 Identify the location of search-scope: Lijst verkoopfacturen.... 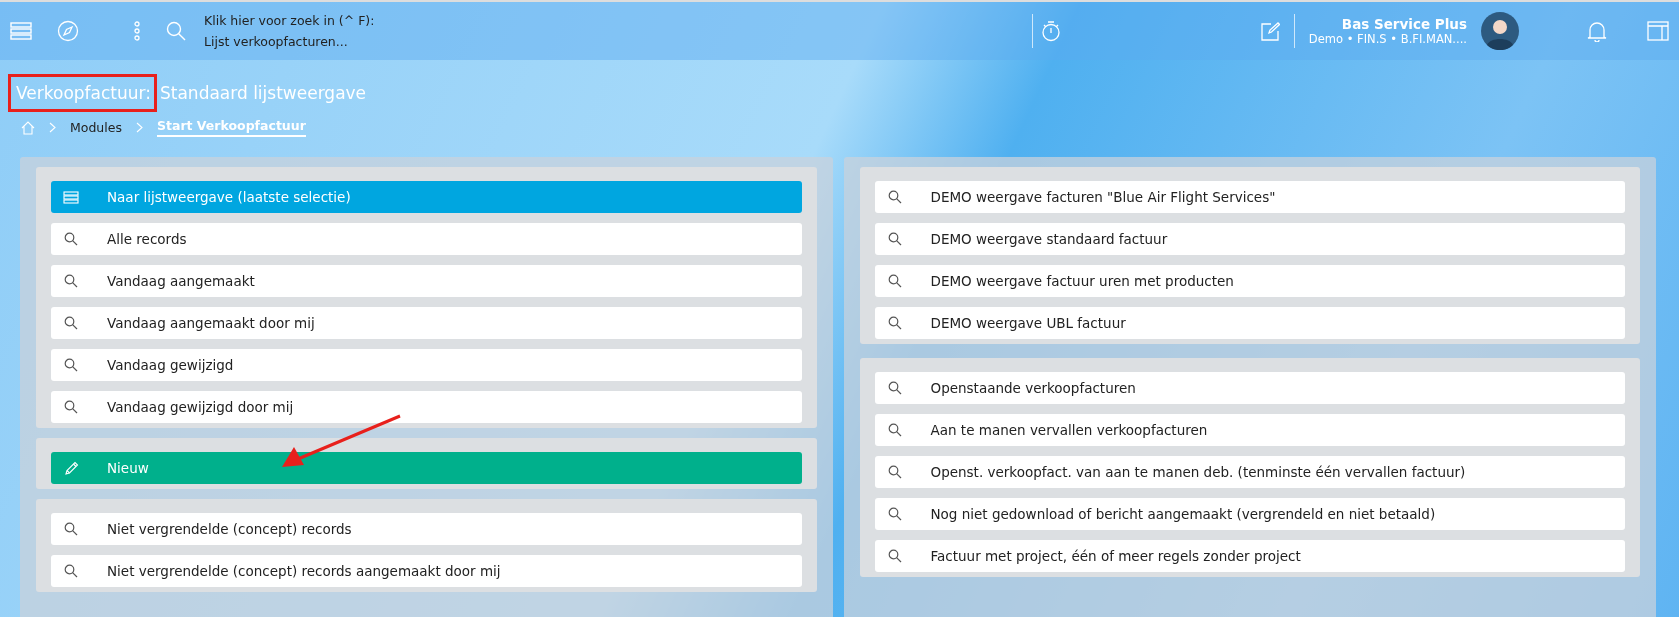
(289, 41).